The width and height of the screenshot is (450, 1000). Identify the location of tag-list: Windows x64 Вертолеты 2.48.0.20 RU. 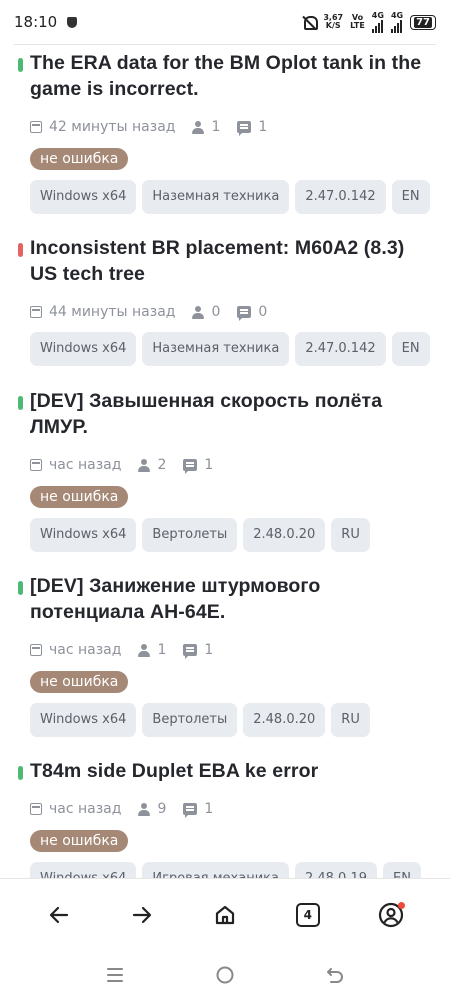
(233, 720).